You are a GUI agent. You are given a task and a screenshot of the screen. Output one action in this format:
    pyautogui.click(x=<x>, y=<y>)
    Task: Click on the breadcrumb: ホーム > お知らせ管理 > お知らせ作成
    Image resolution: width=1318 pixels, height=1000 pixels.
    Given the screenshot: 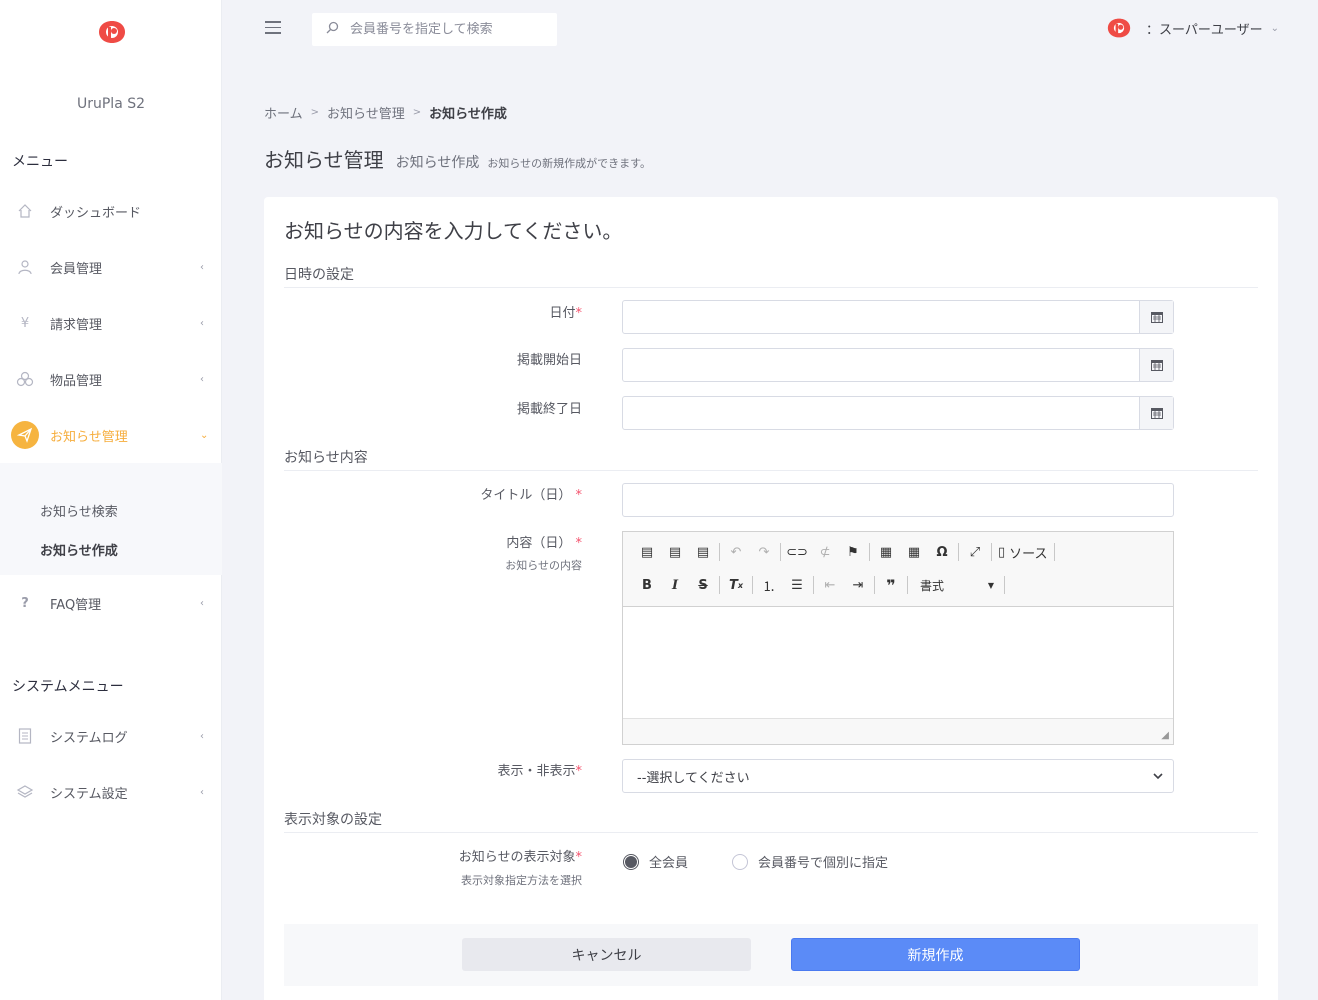 What is the action you would take?
    pyautogui.click(x=385, y=112)
    